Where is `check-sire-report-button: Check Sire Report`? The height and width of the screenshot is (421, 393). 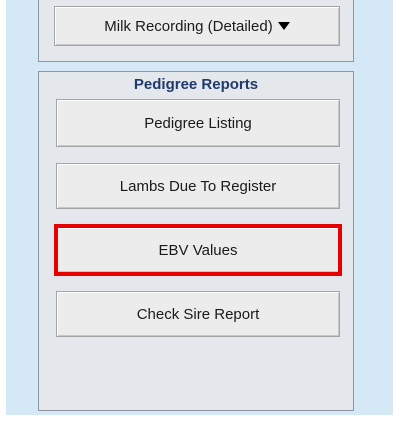 check-sire-report-button: Check Sire Report is located at coordinates (198, 314).